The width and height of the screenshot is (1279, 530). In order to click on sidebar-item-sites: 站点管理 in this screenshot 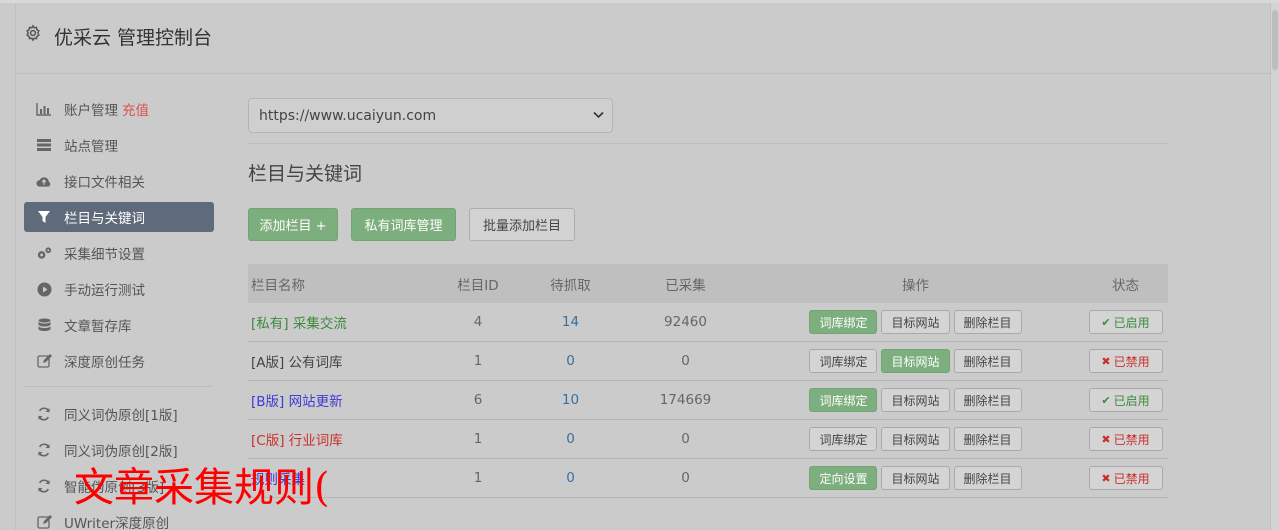, I will do `click(119, 145)`.